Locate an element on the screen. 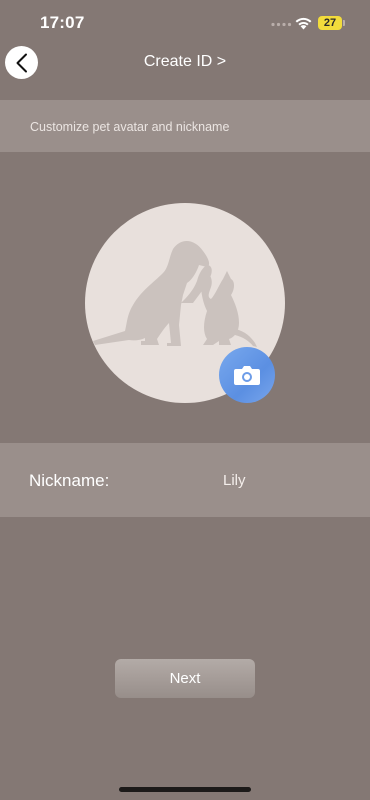 This screenshot has width=370, height=800. status-bar: 17:07 27 is located at coordinates (185, 23).